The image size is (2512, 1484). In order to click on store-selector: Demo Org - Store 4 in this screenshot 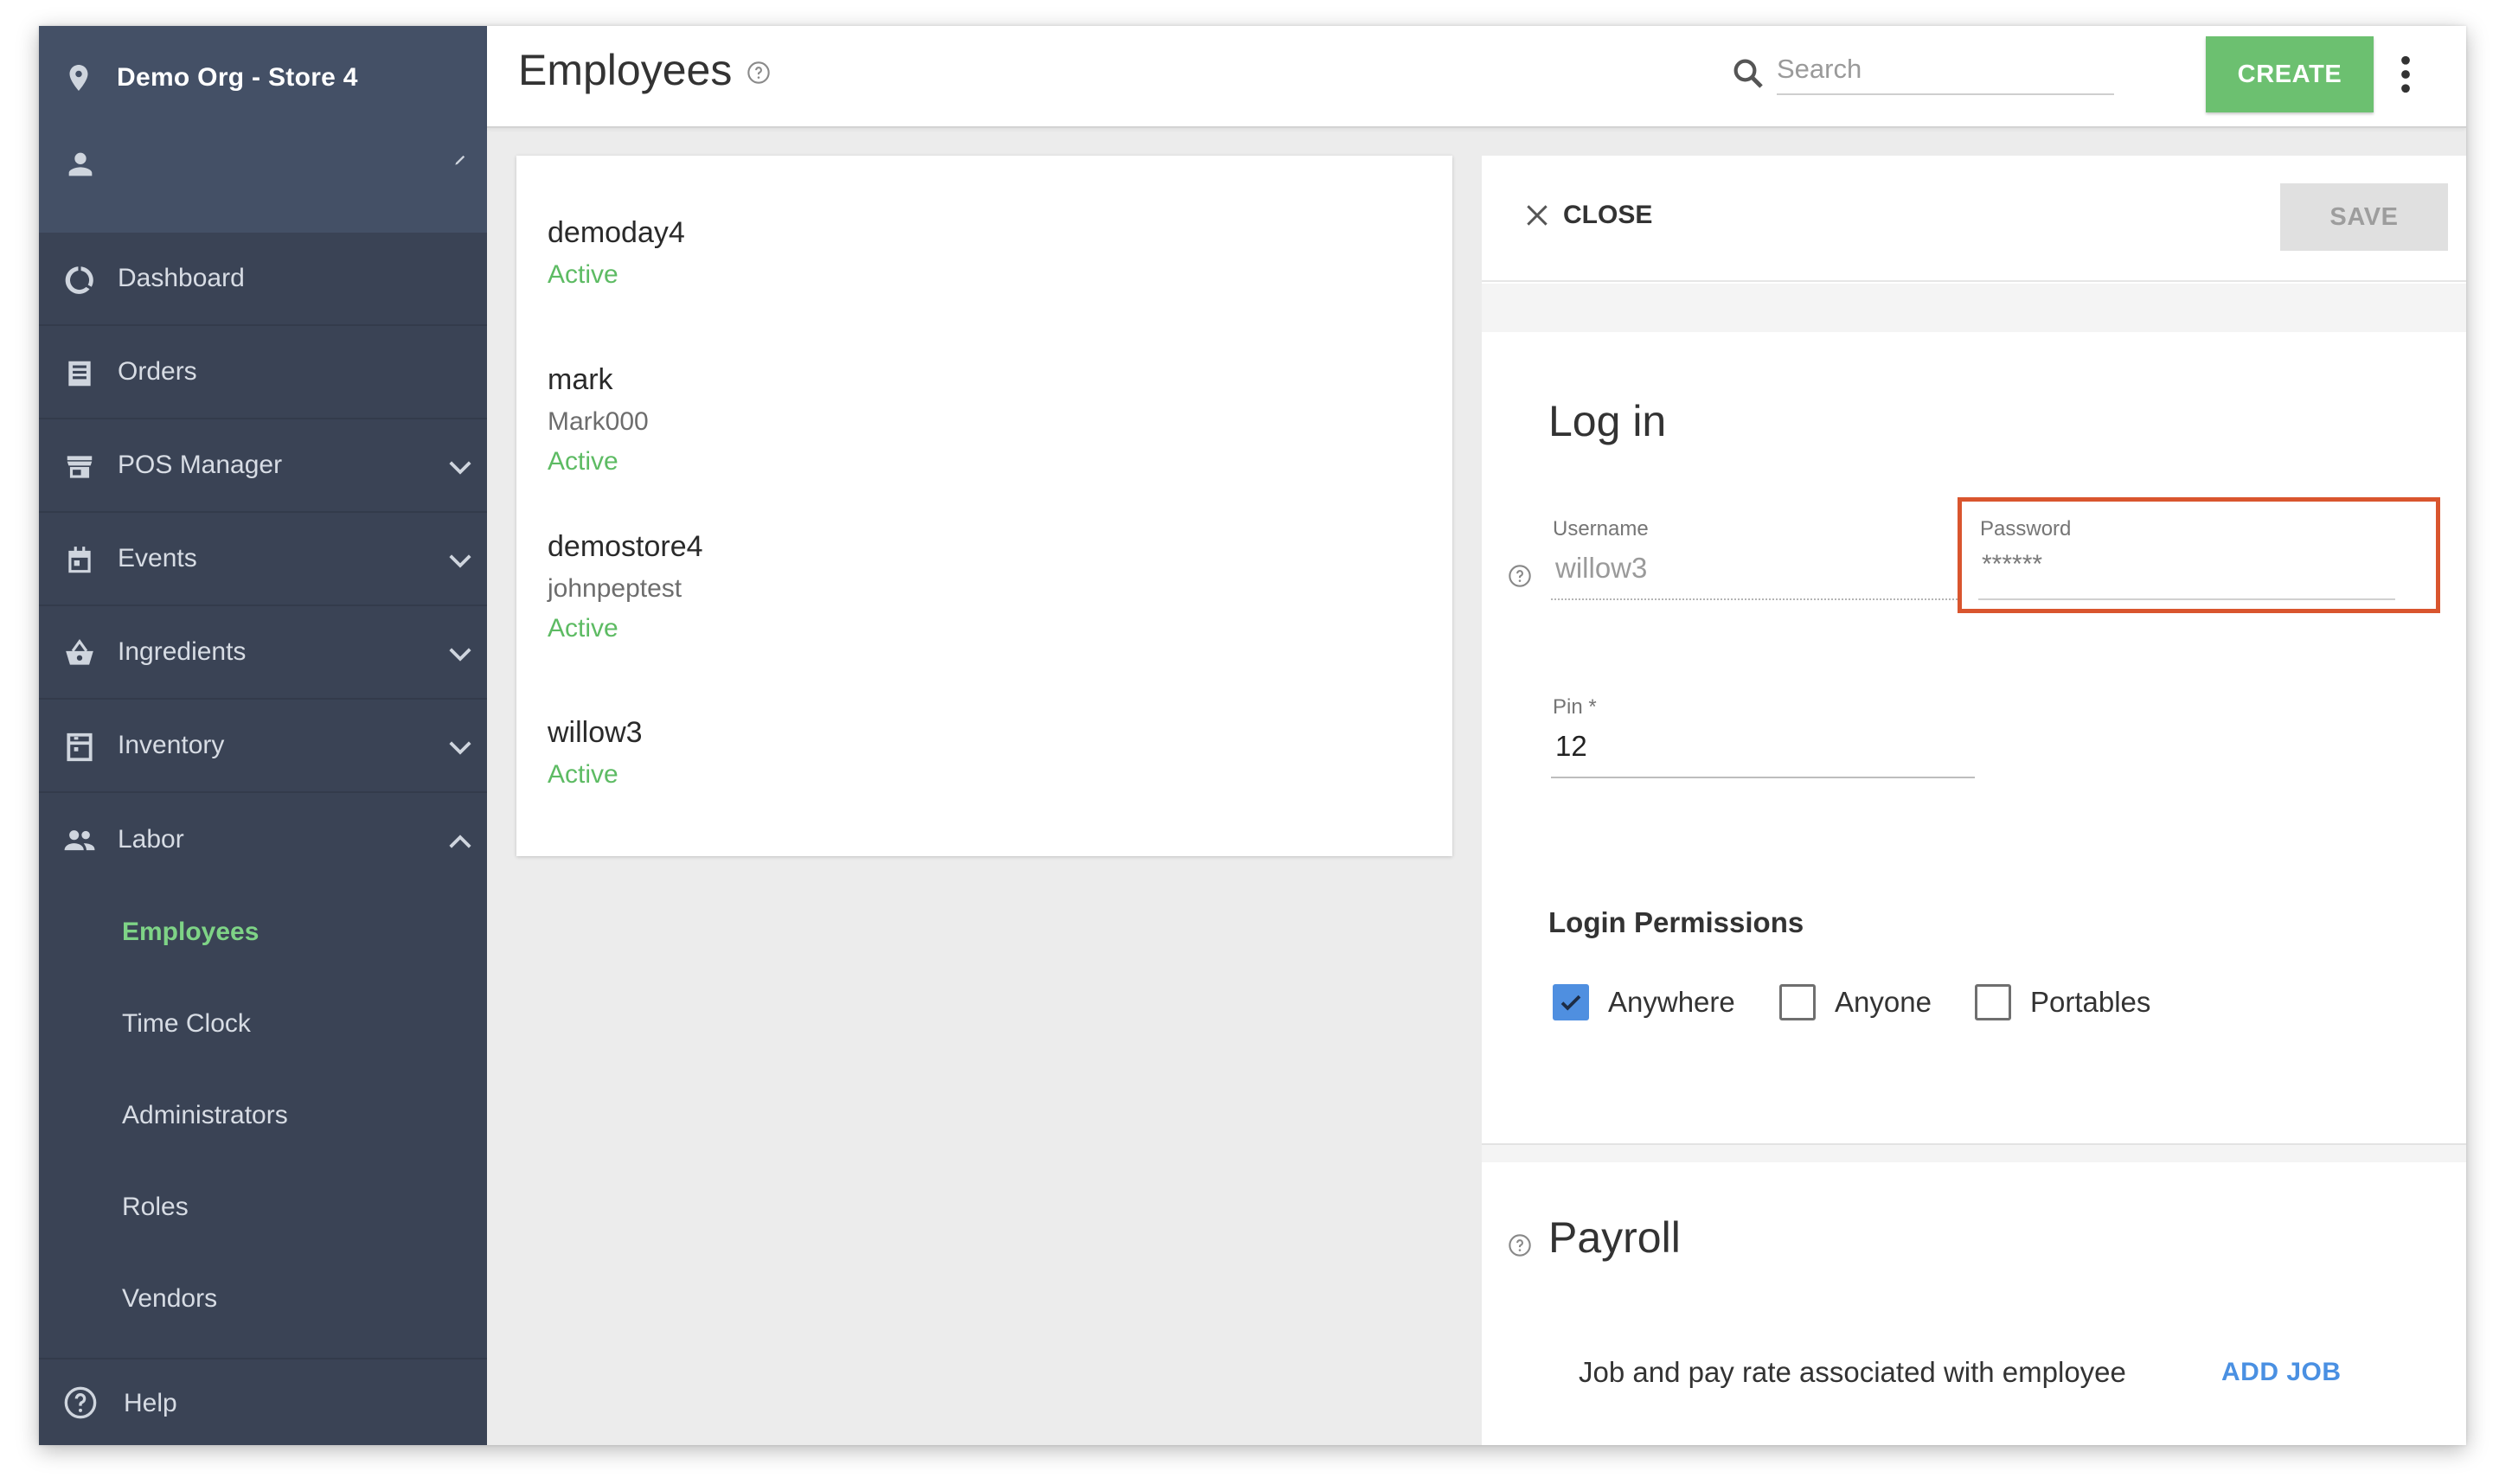, I will do `click(211, 78)`.